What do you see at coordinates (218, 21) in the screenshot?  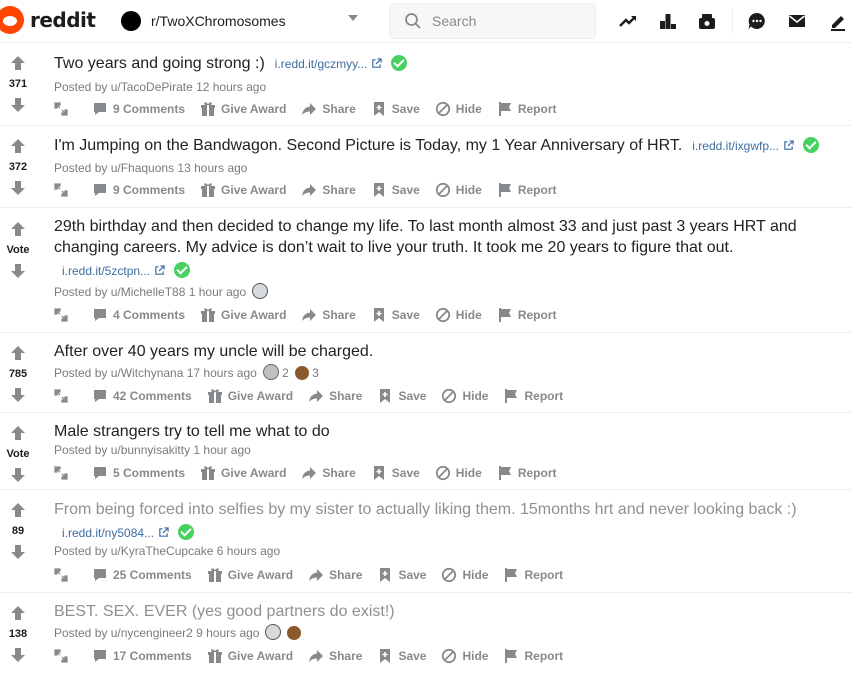 I see `community-name: r/TwoXChromosomes` at bounding box center [218, 21].